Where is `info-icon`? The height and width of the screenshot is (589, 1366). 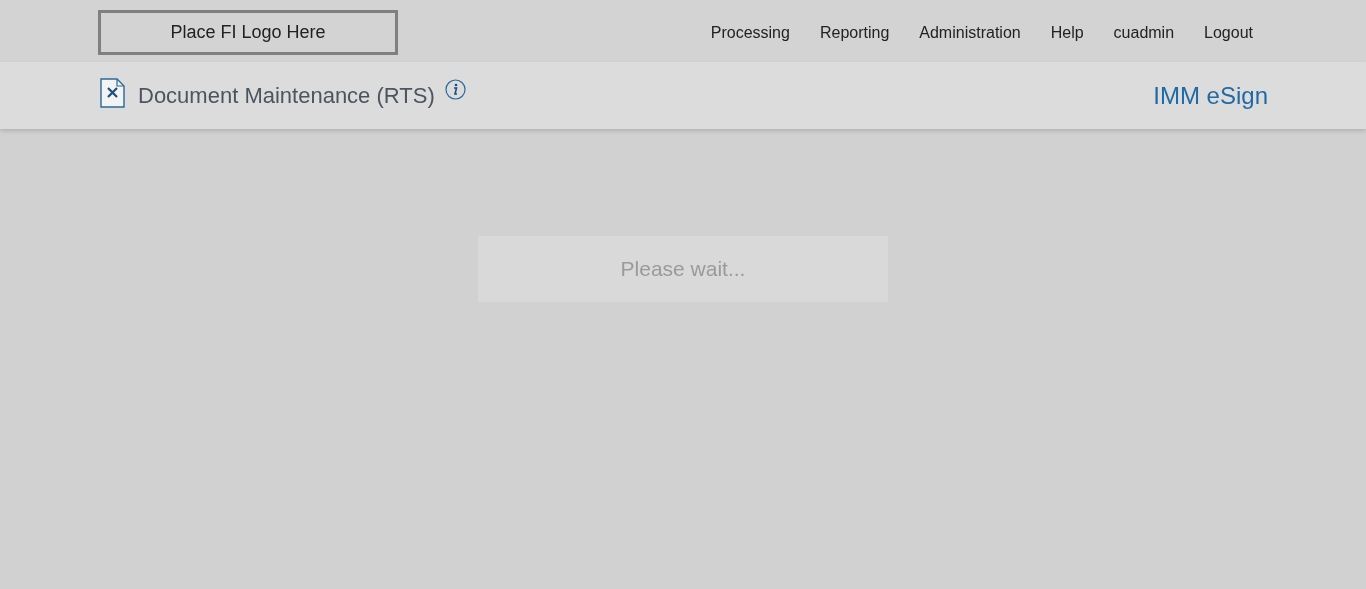
info-icon is located at coordinates (455, 89).